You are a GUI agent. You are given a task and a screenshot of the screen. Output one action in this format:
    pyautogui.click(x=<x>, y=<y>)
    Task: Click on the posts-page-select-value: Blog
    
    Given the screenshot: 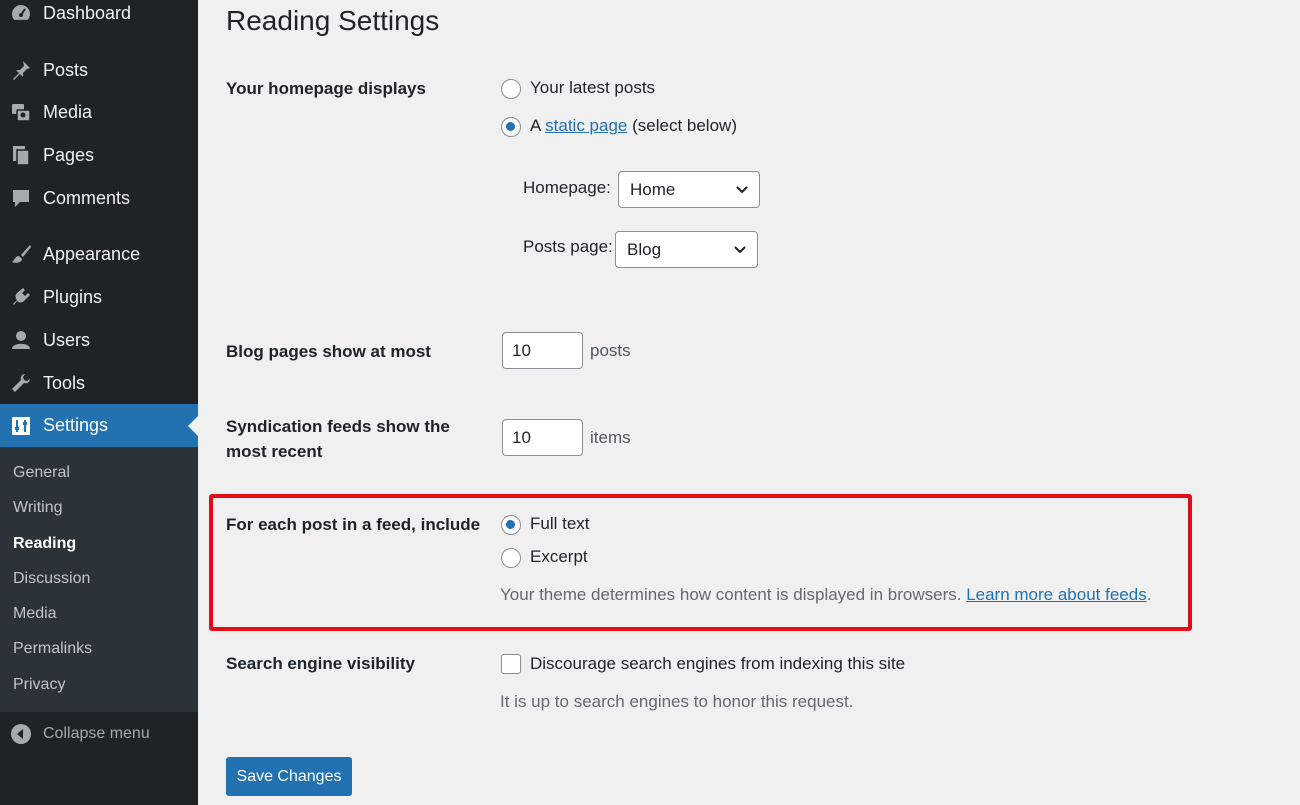 What is the action you would take?
    pyautogui.click(x=644, y=249)
    